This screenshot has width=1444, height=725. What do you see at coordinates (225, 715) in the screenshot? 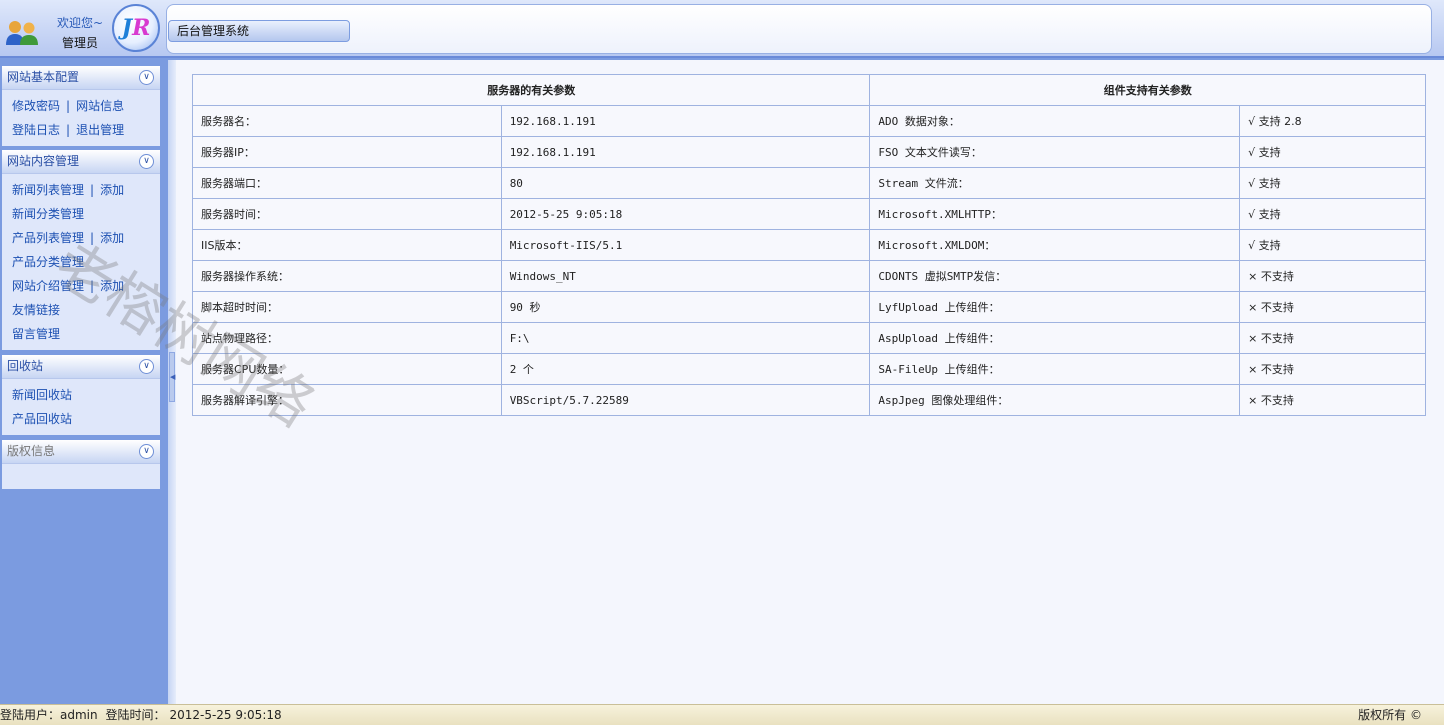
I see `login-time-value: 2012-5-25 9:05:18` at bounding box center [225, 715].